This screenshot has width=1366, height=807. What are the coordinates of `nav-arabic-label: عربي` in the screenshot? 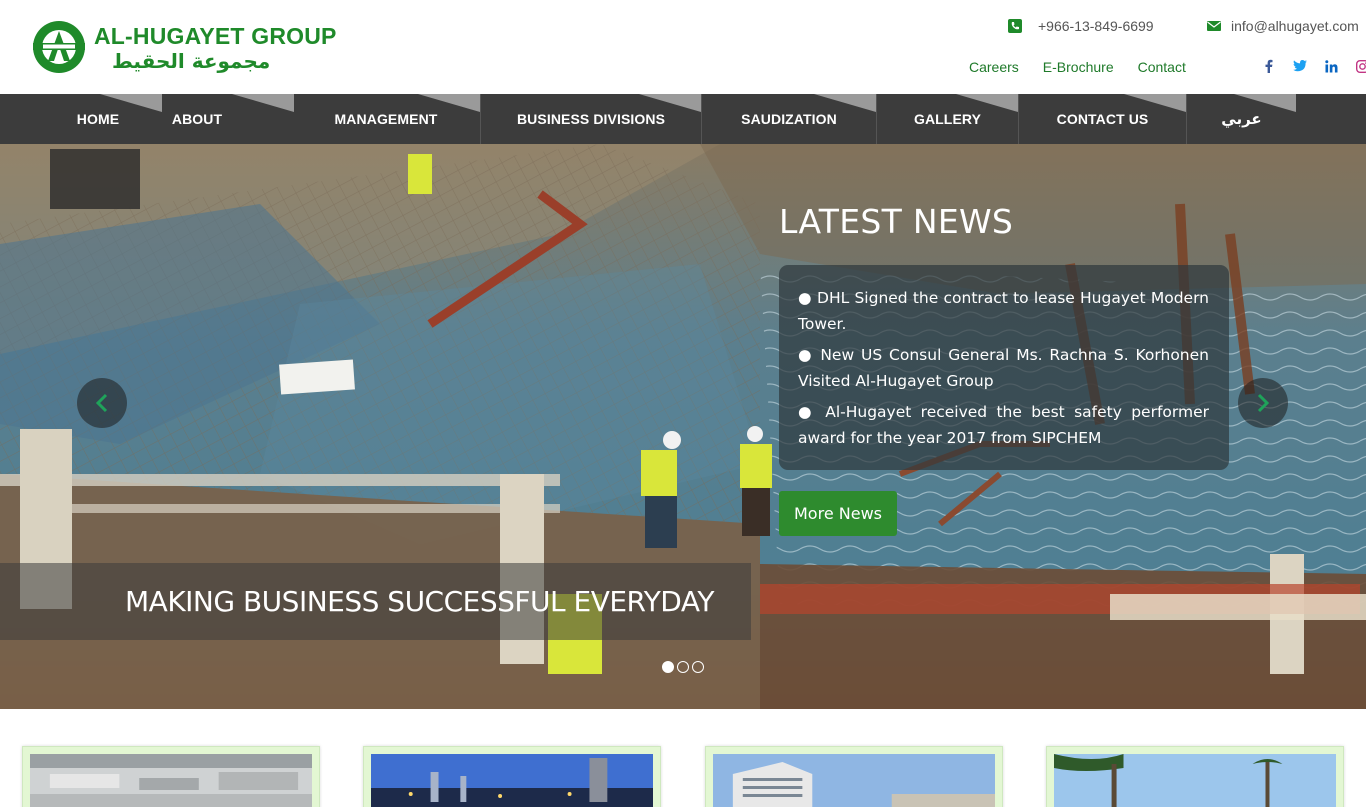 It's located at (1241, 119).